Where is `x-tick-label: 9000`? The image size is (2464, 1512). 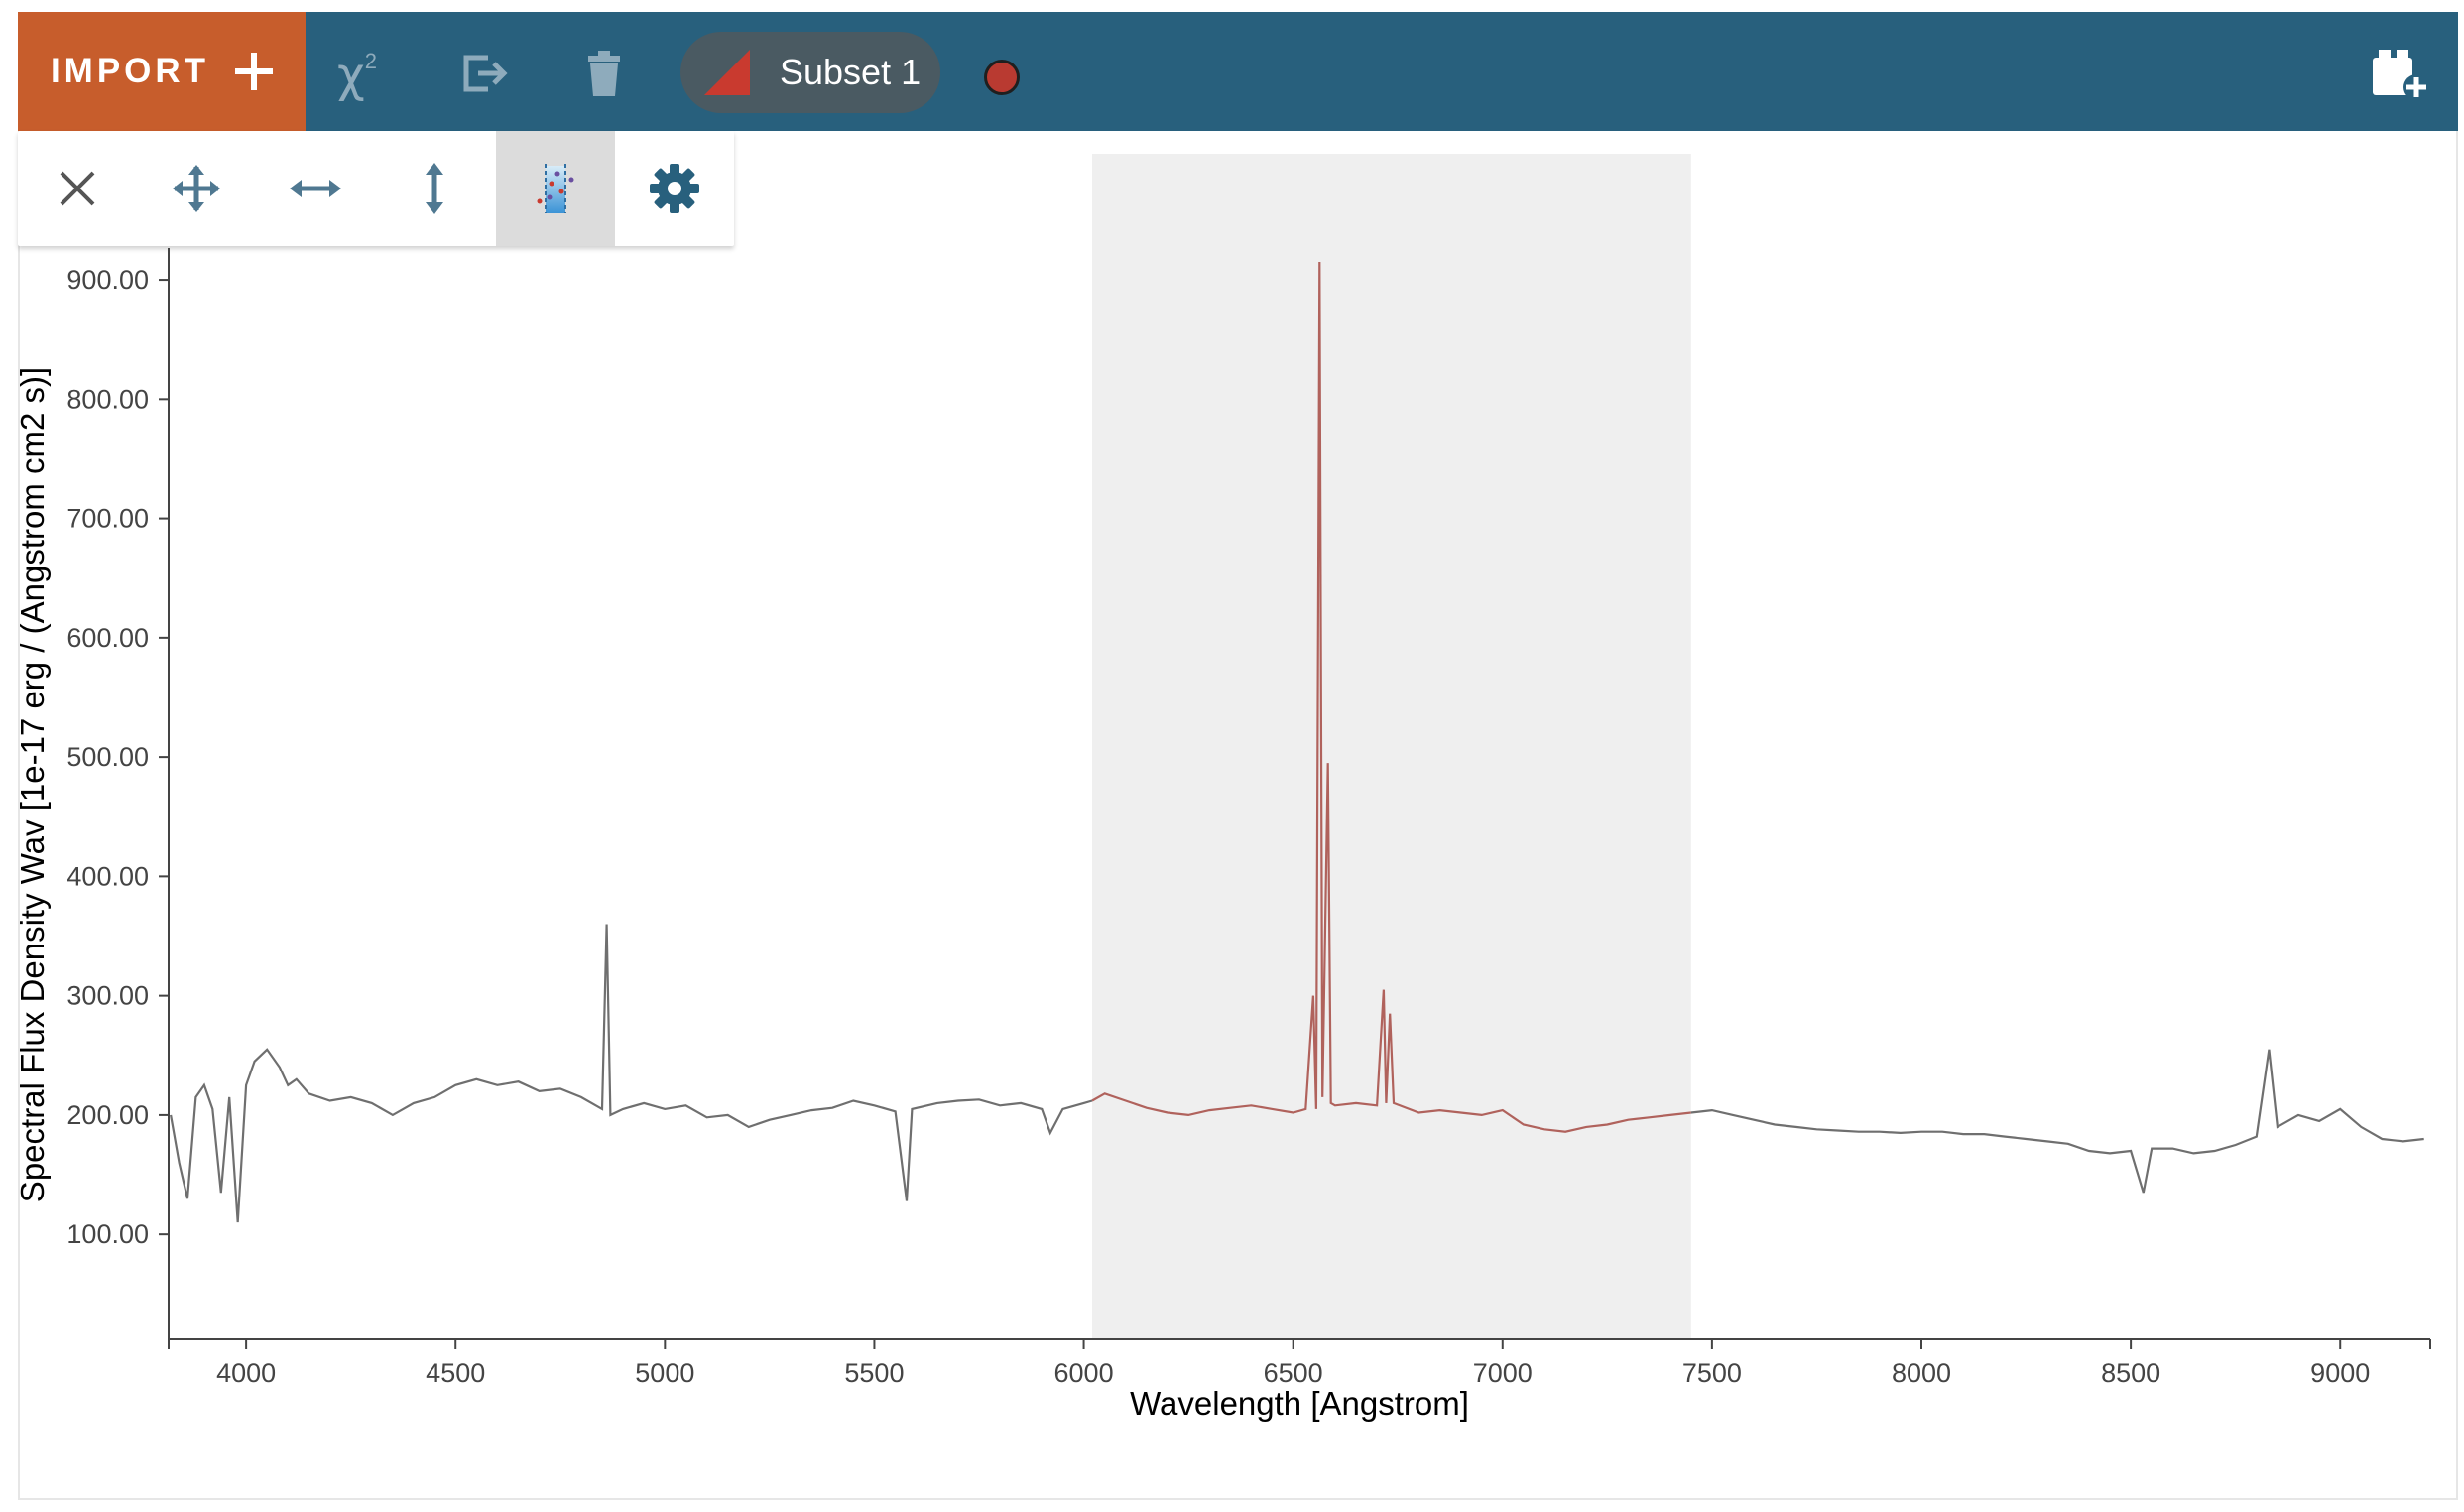 x-tick-label: 9000 is located at coordinates (2340, 1373).